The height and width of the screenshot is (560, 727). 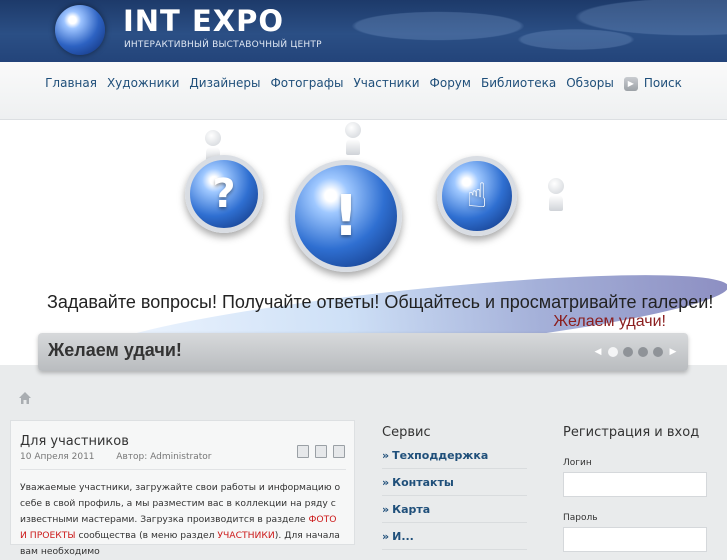 I want to click on article-date: 10 Апреля 2011, so click(x=57, y=457).